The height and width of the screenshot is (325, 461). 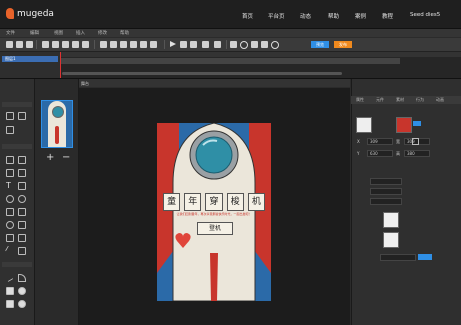 I want to click on timeline-scrollbar, so click(x=202, y=73).